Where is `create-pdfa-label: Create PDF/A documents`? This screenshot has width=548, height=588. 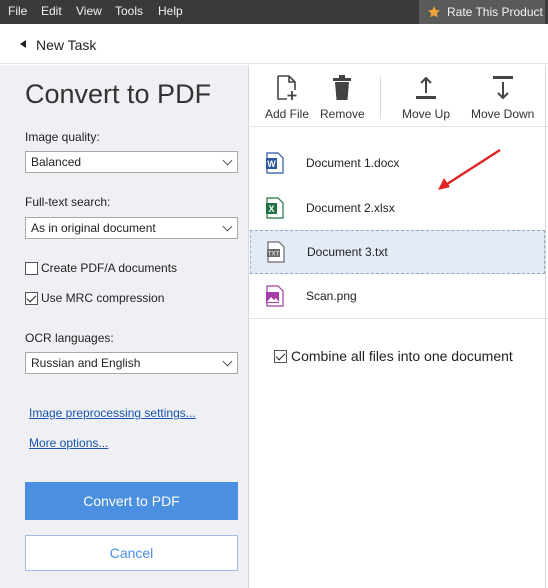
create-pdfa-label: Create PDF/A documents is located at coordinates (109, 268).